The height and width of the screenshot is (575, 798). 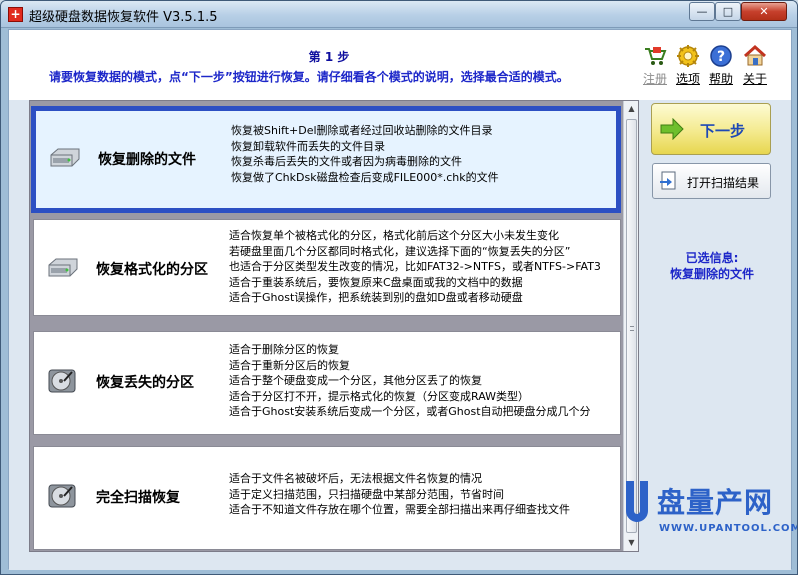 I want to click on next-step-label: 下一步, so click(x=723, y=131).